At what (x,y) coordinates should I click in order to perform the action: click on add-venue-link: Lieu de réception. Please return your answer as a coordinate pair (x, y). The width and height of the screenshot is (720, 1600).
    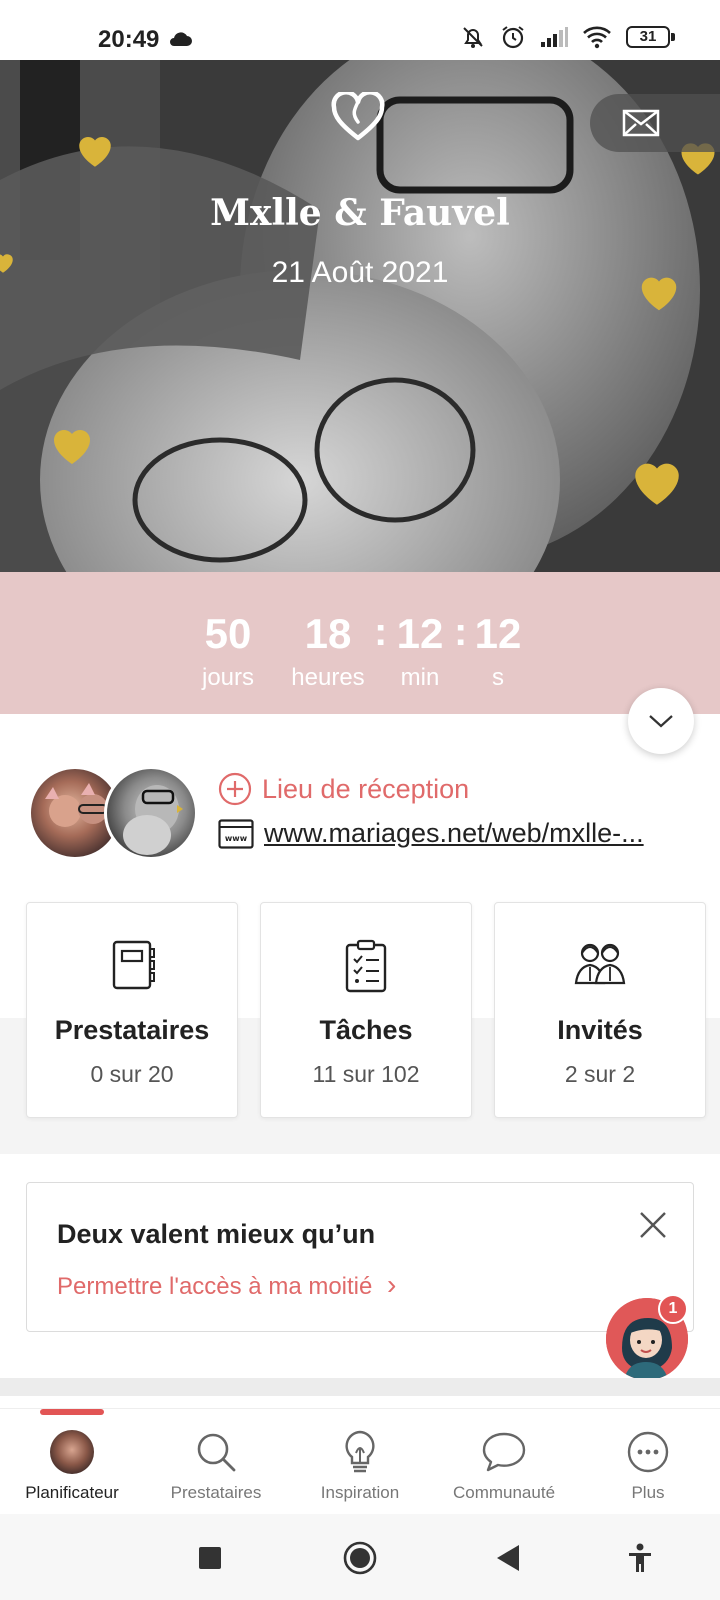
    Looking at the image, I should click on (343, 789).